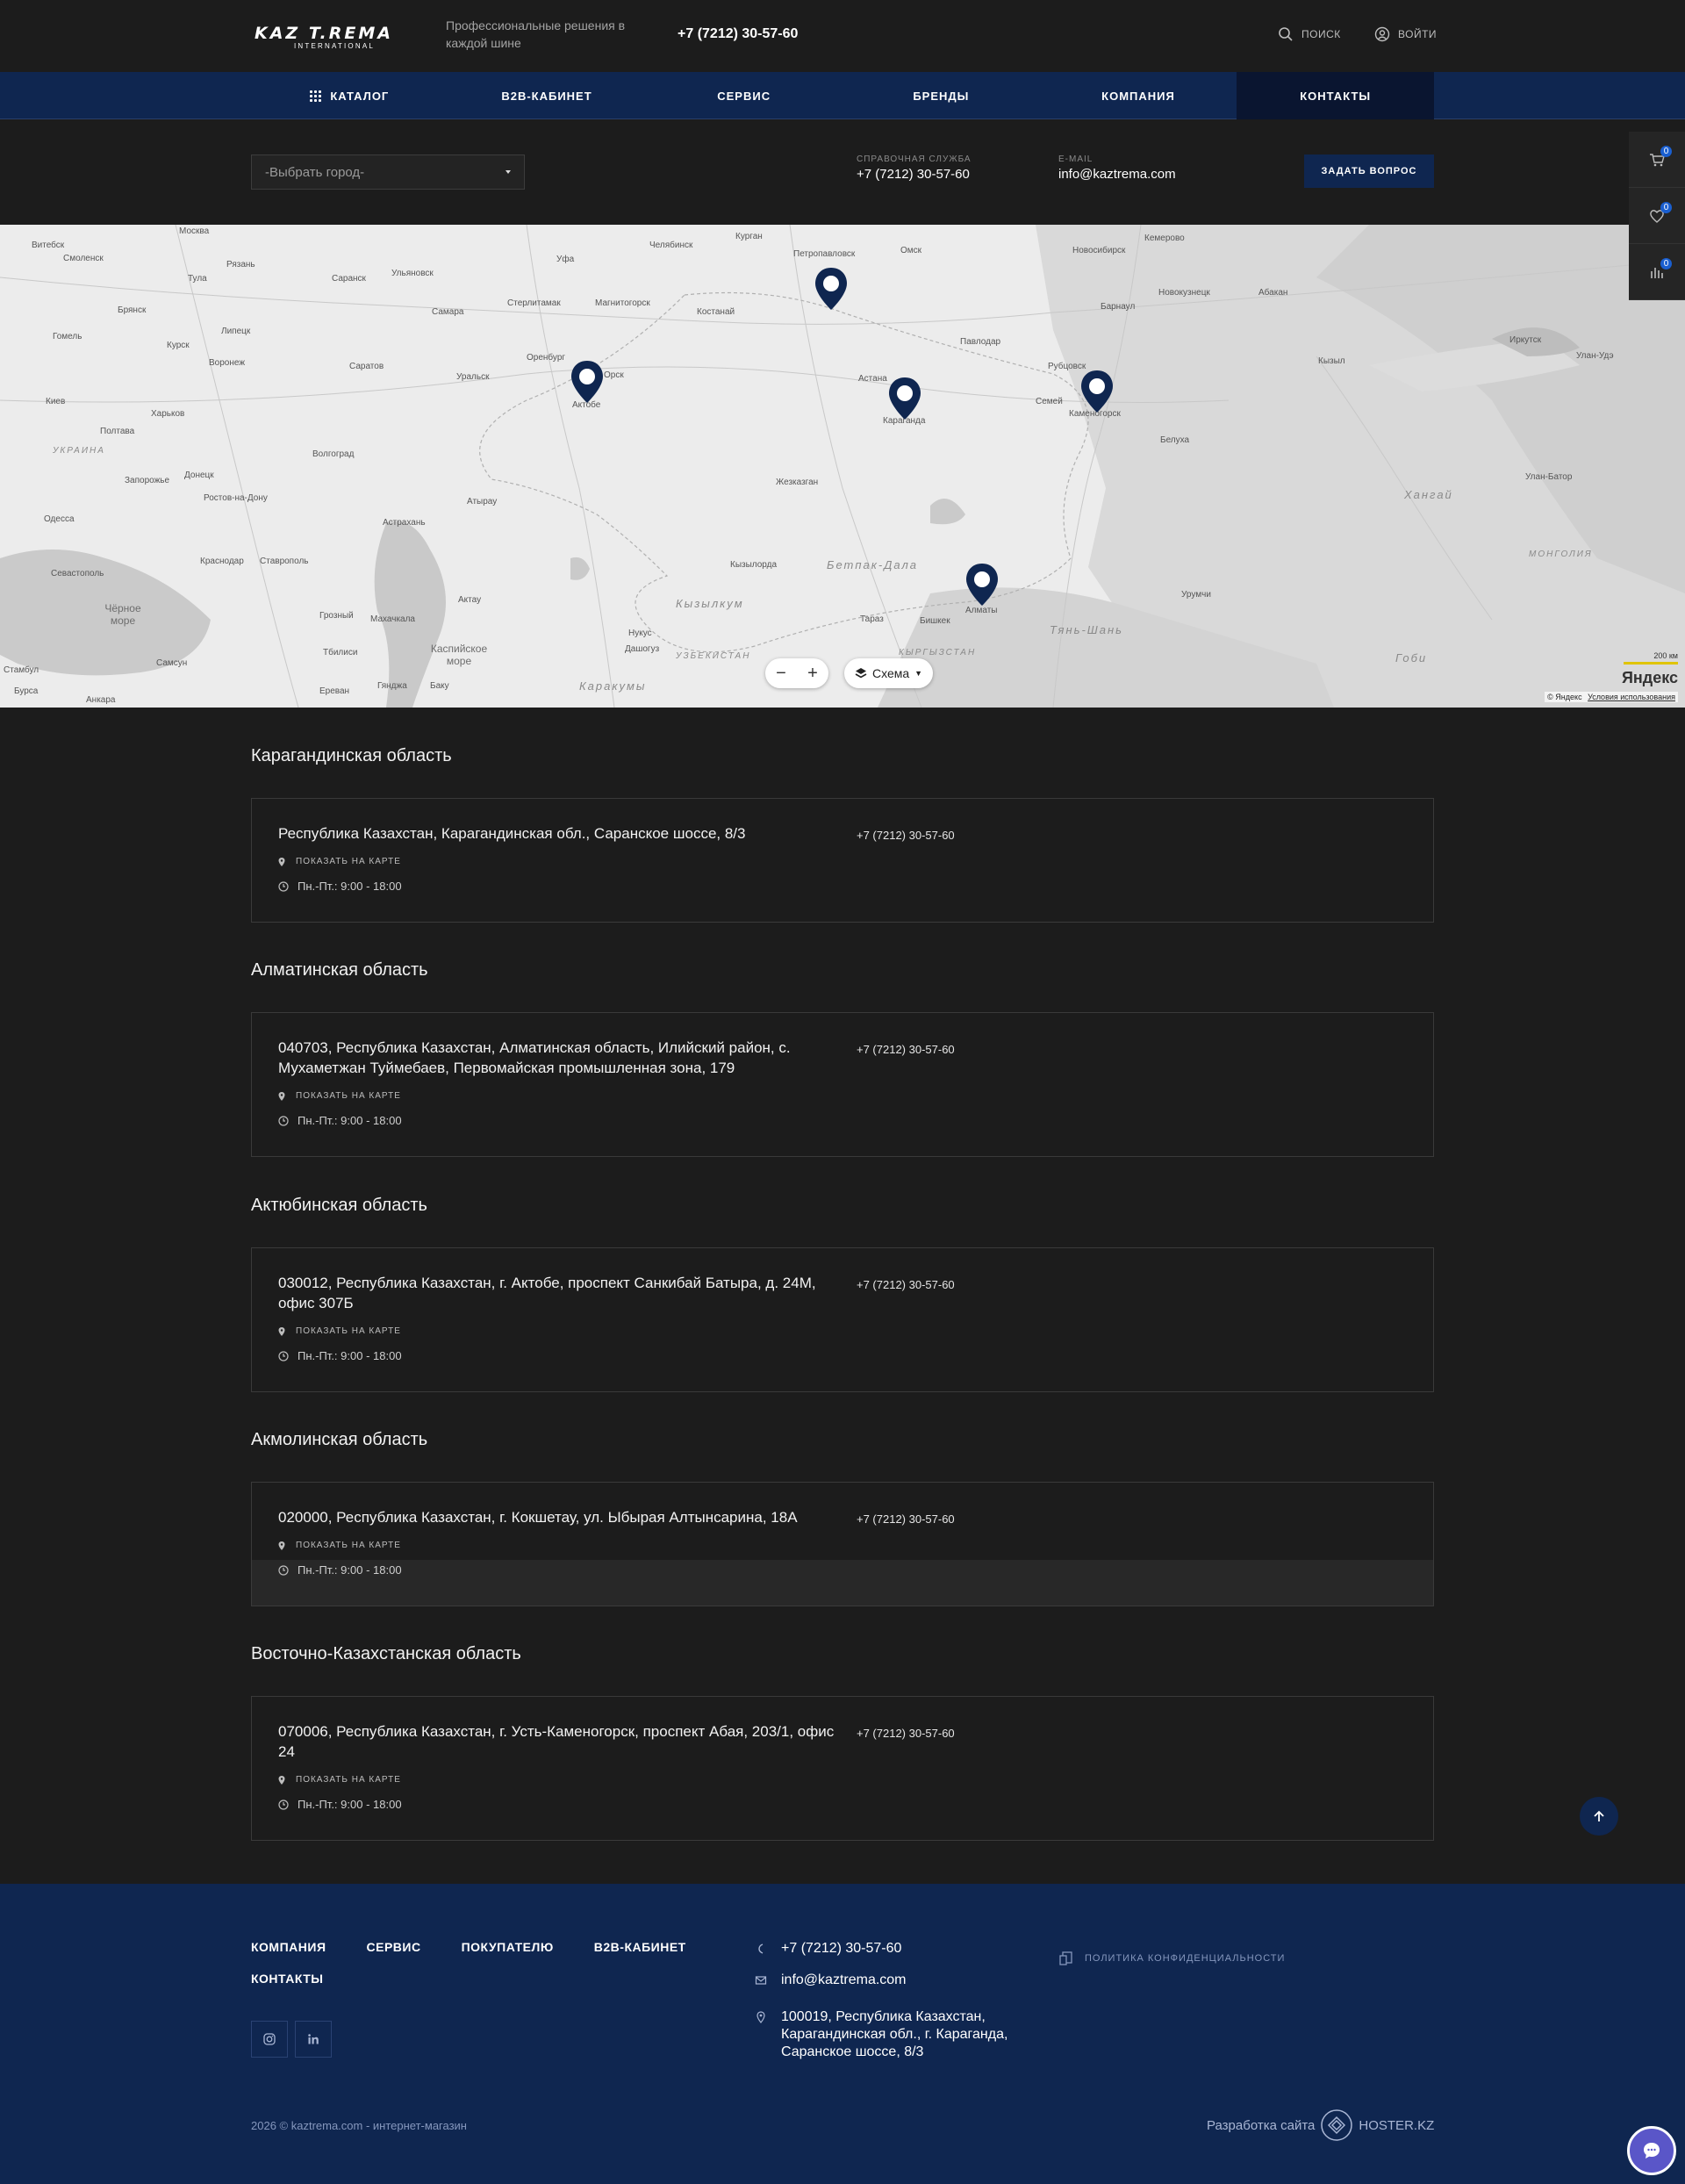  What do you see at coordinates (269, 2039) in the screenshot?
I see `instagram-link` at bounding box center [269, 2039].